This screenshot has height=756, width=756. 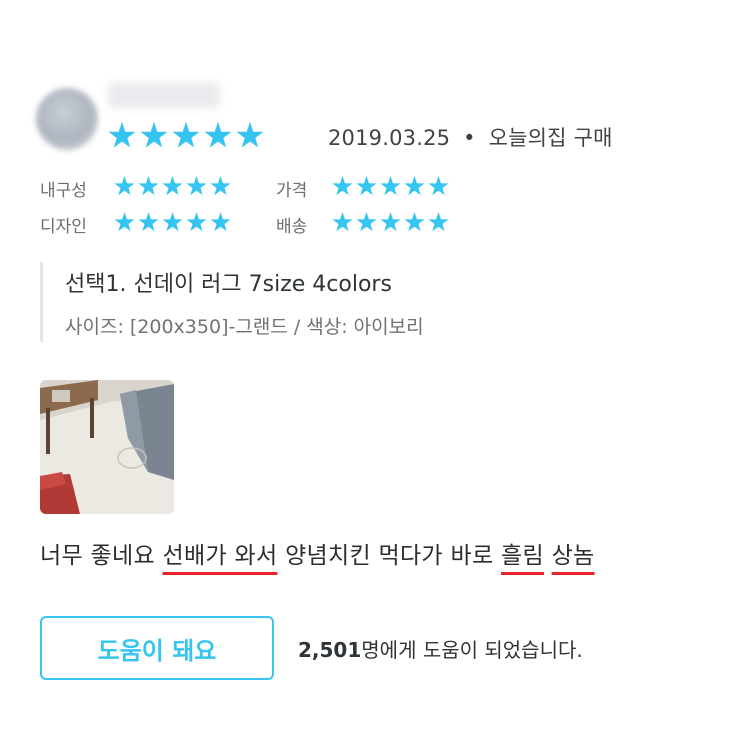 I want to click on sub-rating-stars-price, so click(x=390, y=186).